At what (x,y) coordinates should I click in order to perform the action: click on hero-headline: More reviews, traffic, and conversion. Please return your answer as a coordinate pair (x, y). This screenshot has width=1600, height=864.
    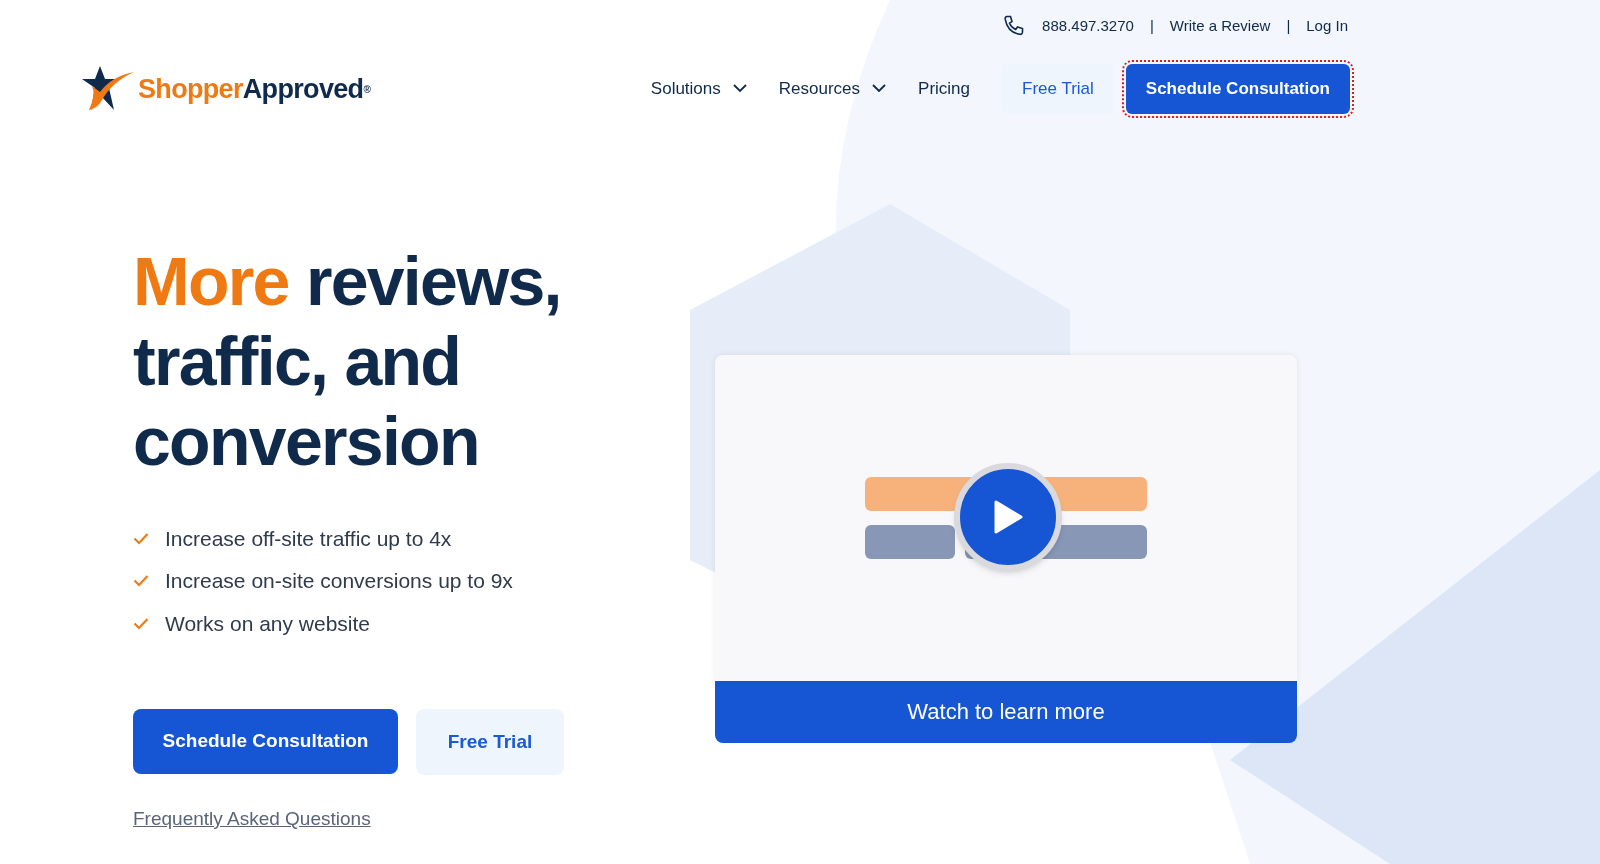
    Looking at the image, I should click on (347, 361).